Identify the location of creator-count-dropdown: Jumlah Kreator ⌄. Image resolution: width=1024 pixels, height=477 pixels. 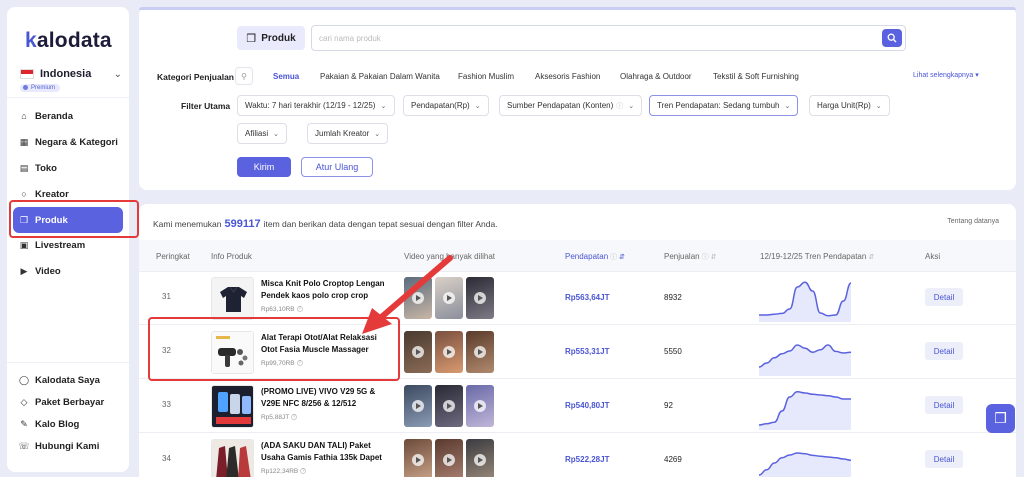
(348, 133).